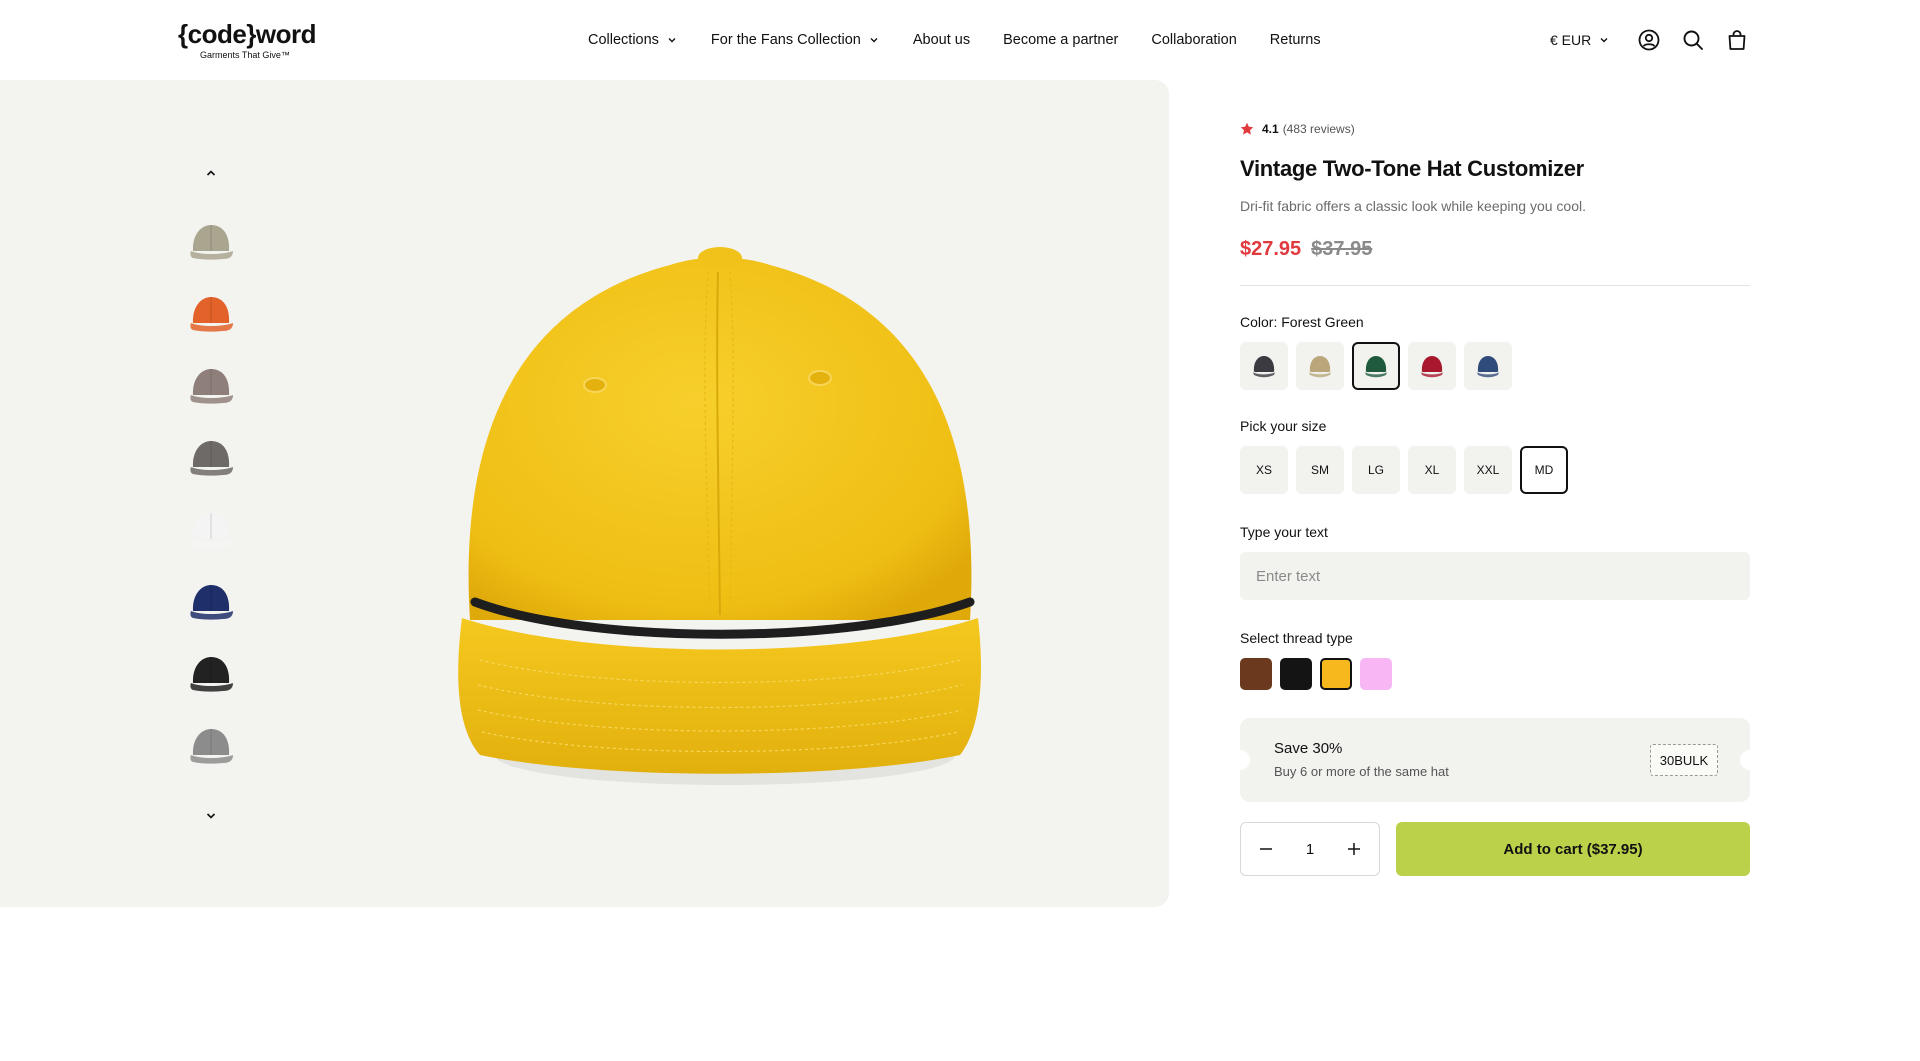 This screenshot has height=1061, width=1920. What do you see at coordinates (1571, 40) in the screenshot?
I see `currency-label: € EUR` at bounding box center [1571, 40].